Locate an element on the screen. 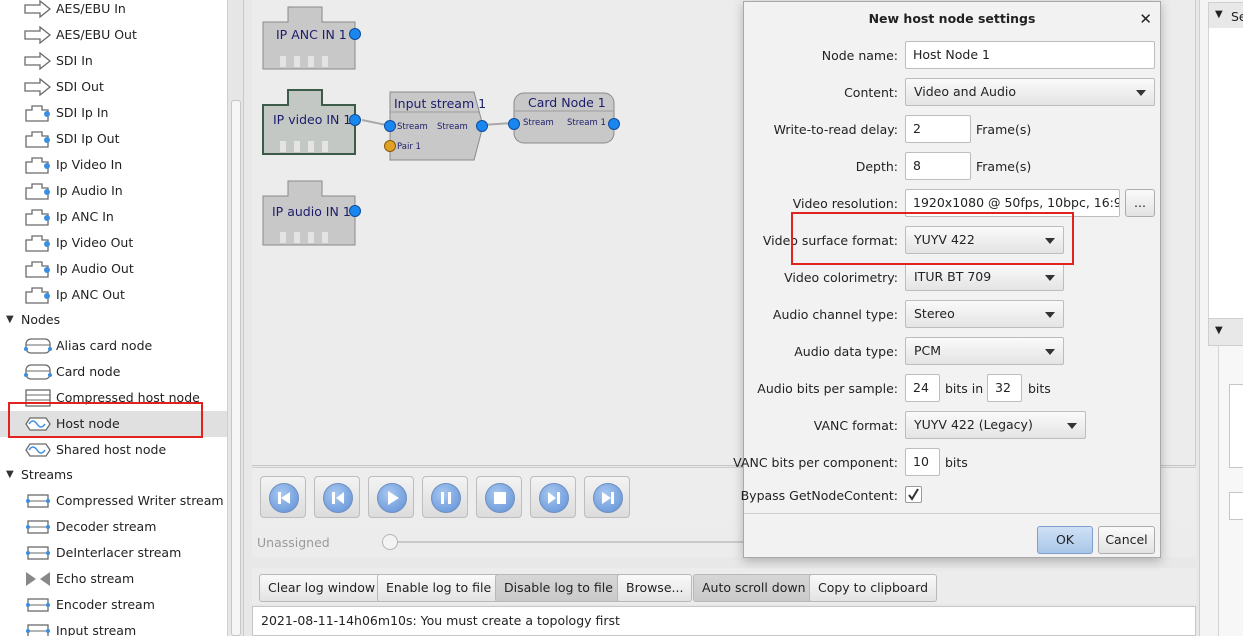 The width and height of the screenshot is (1243, 636). sidebar-scrollbar is located at coordinates (236, 318).